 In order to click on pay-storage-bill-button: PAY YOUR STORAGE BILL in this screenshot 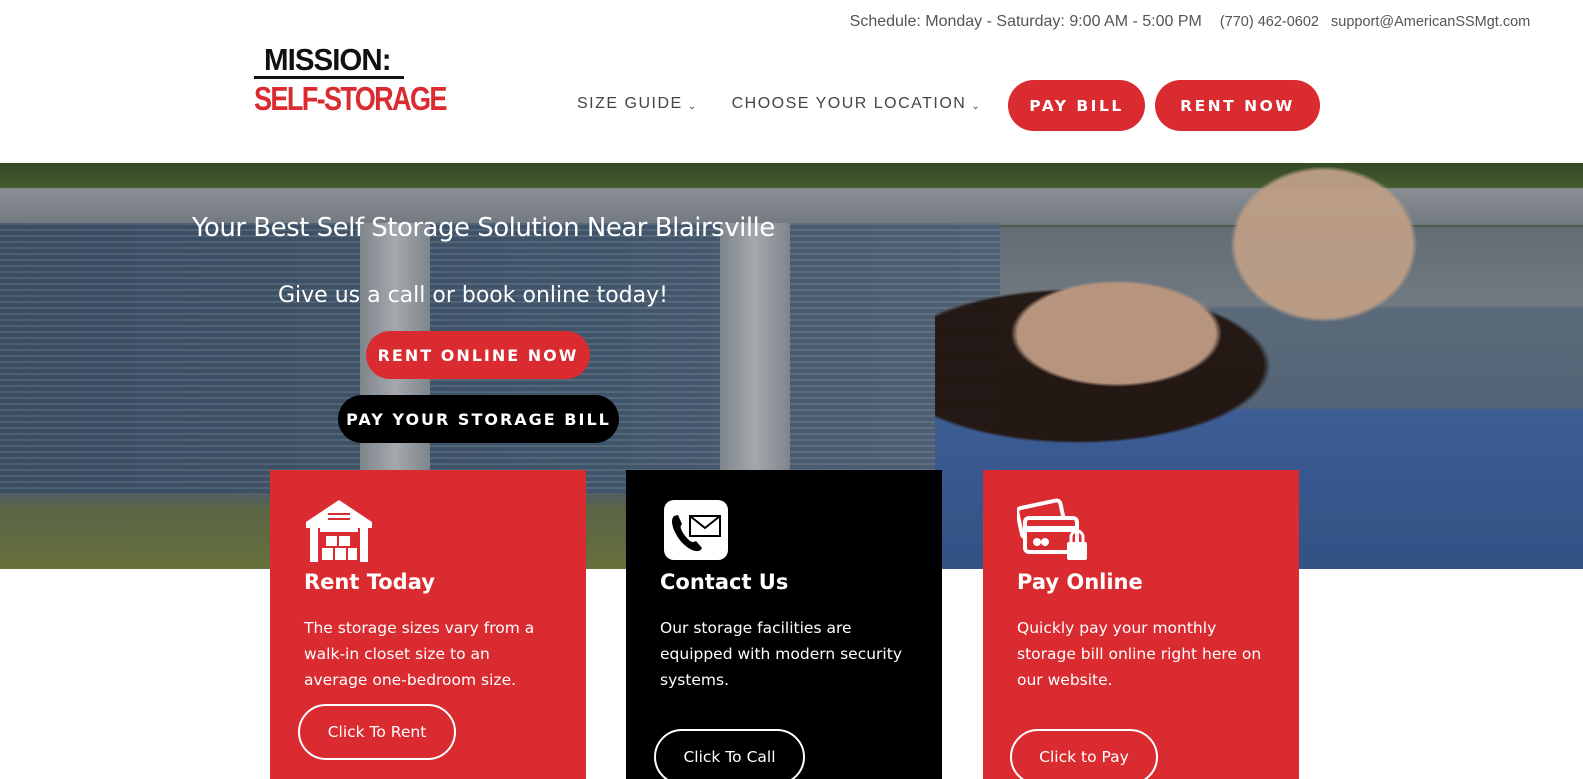, I will do `click(478, 419)`.